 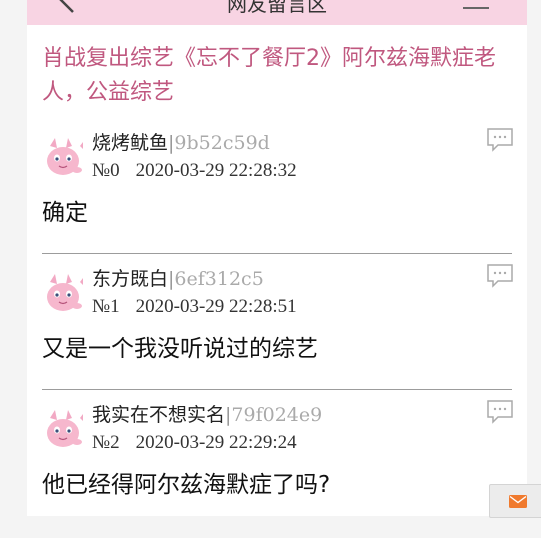 What do you see at coordinates (216, 442) in the screenshot?
I see `post-timestamp: 2020-03-29 22:29:24` at bounding box center [216, 442].